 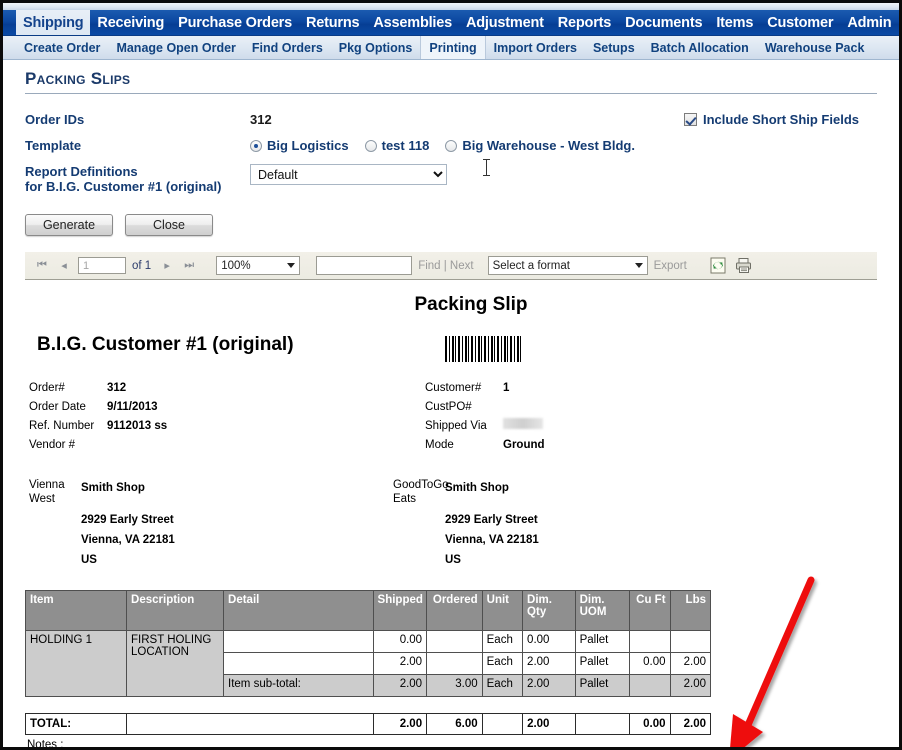 I want to click on cell-subtotal-label: Item sub-total:, so click(x=298, y=685).